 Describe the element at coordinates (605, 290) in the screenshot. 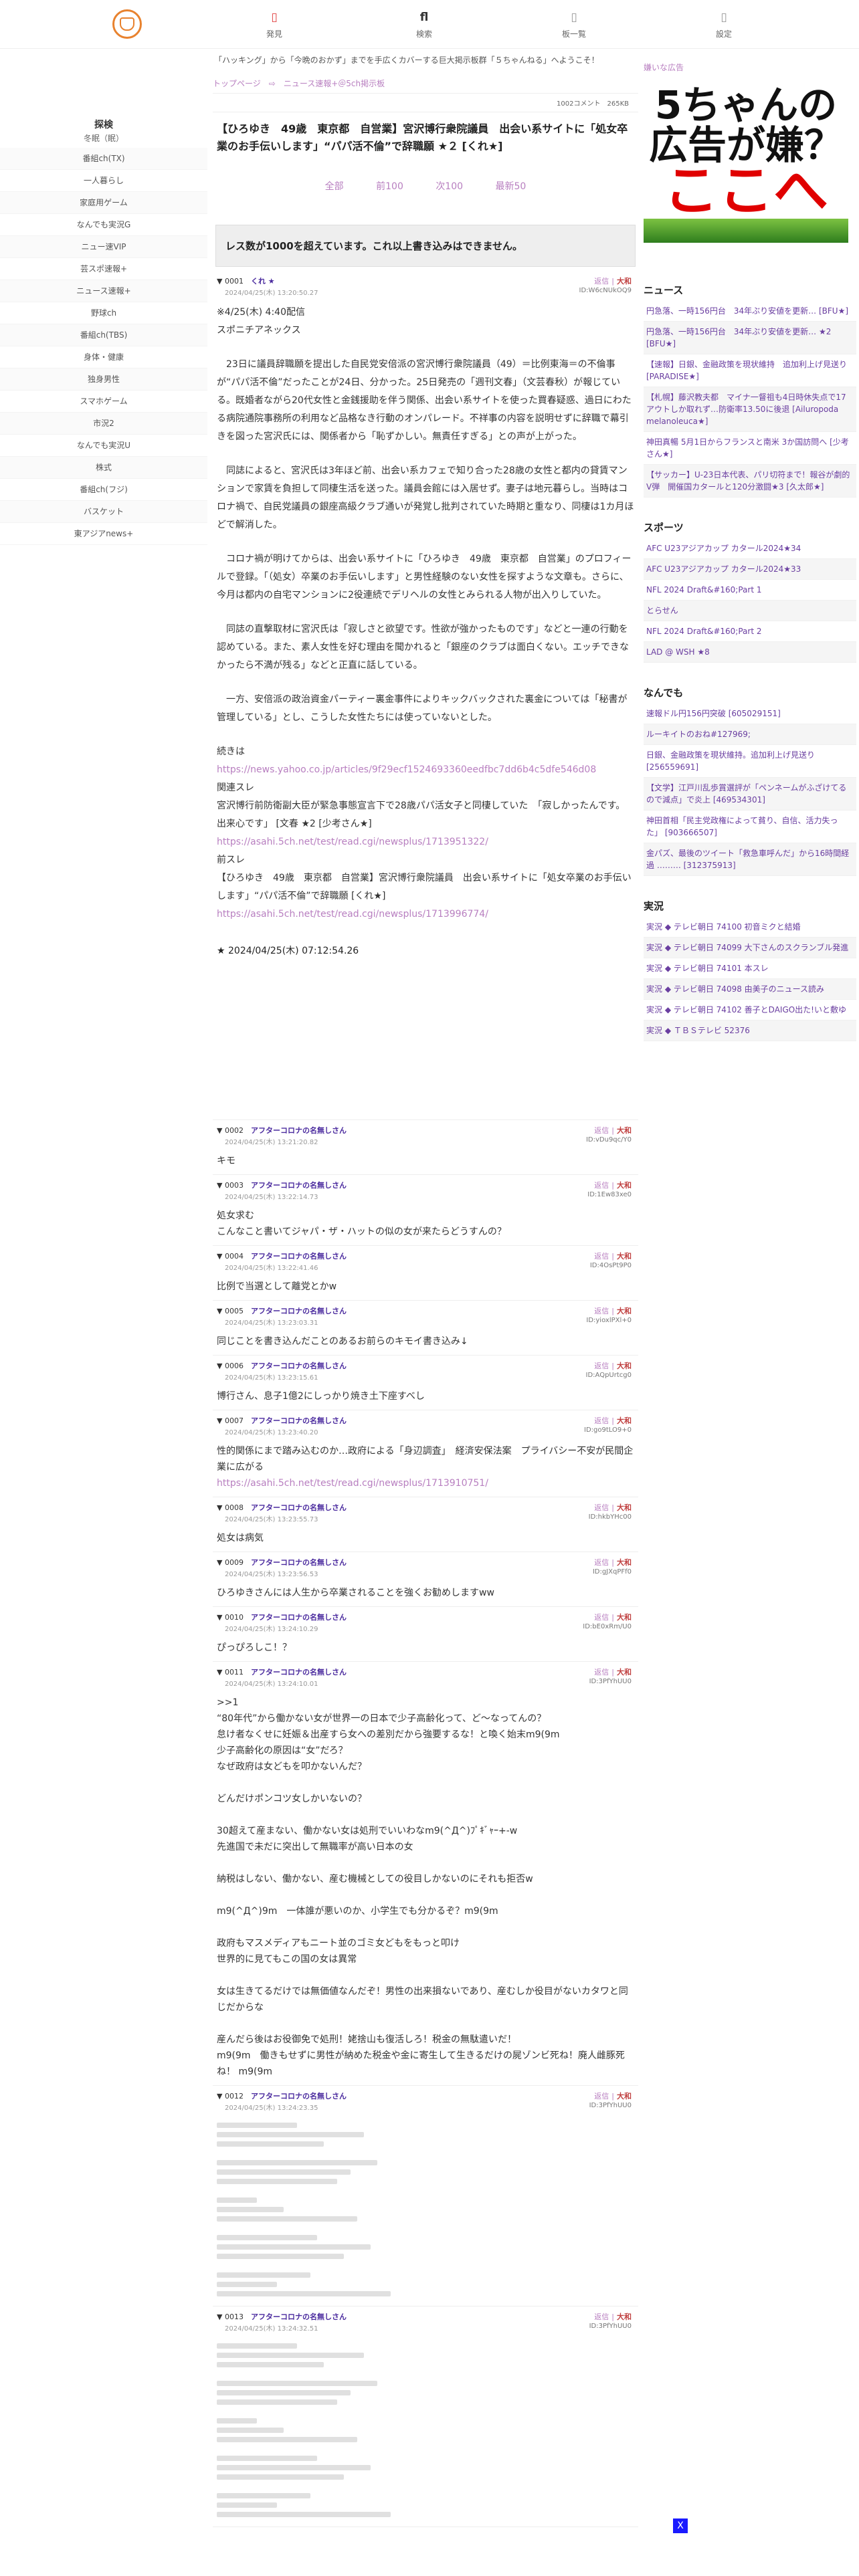

I see `post-id: ID:W6cNUkOQ9` at that location.